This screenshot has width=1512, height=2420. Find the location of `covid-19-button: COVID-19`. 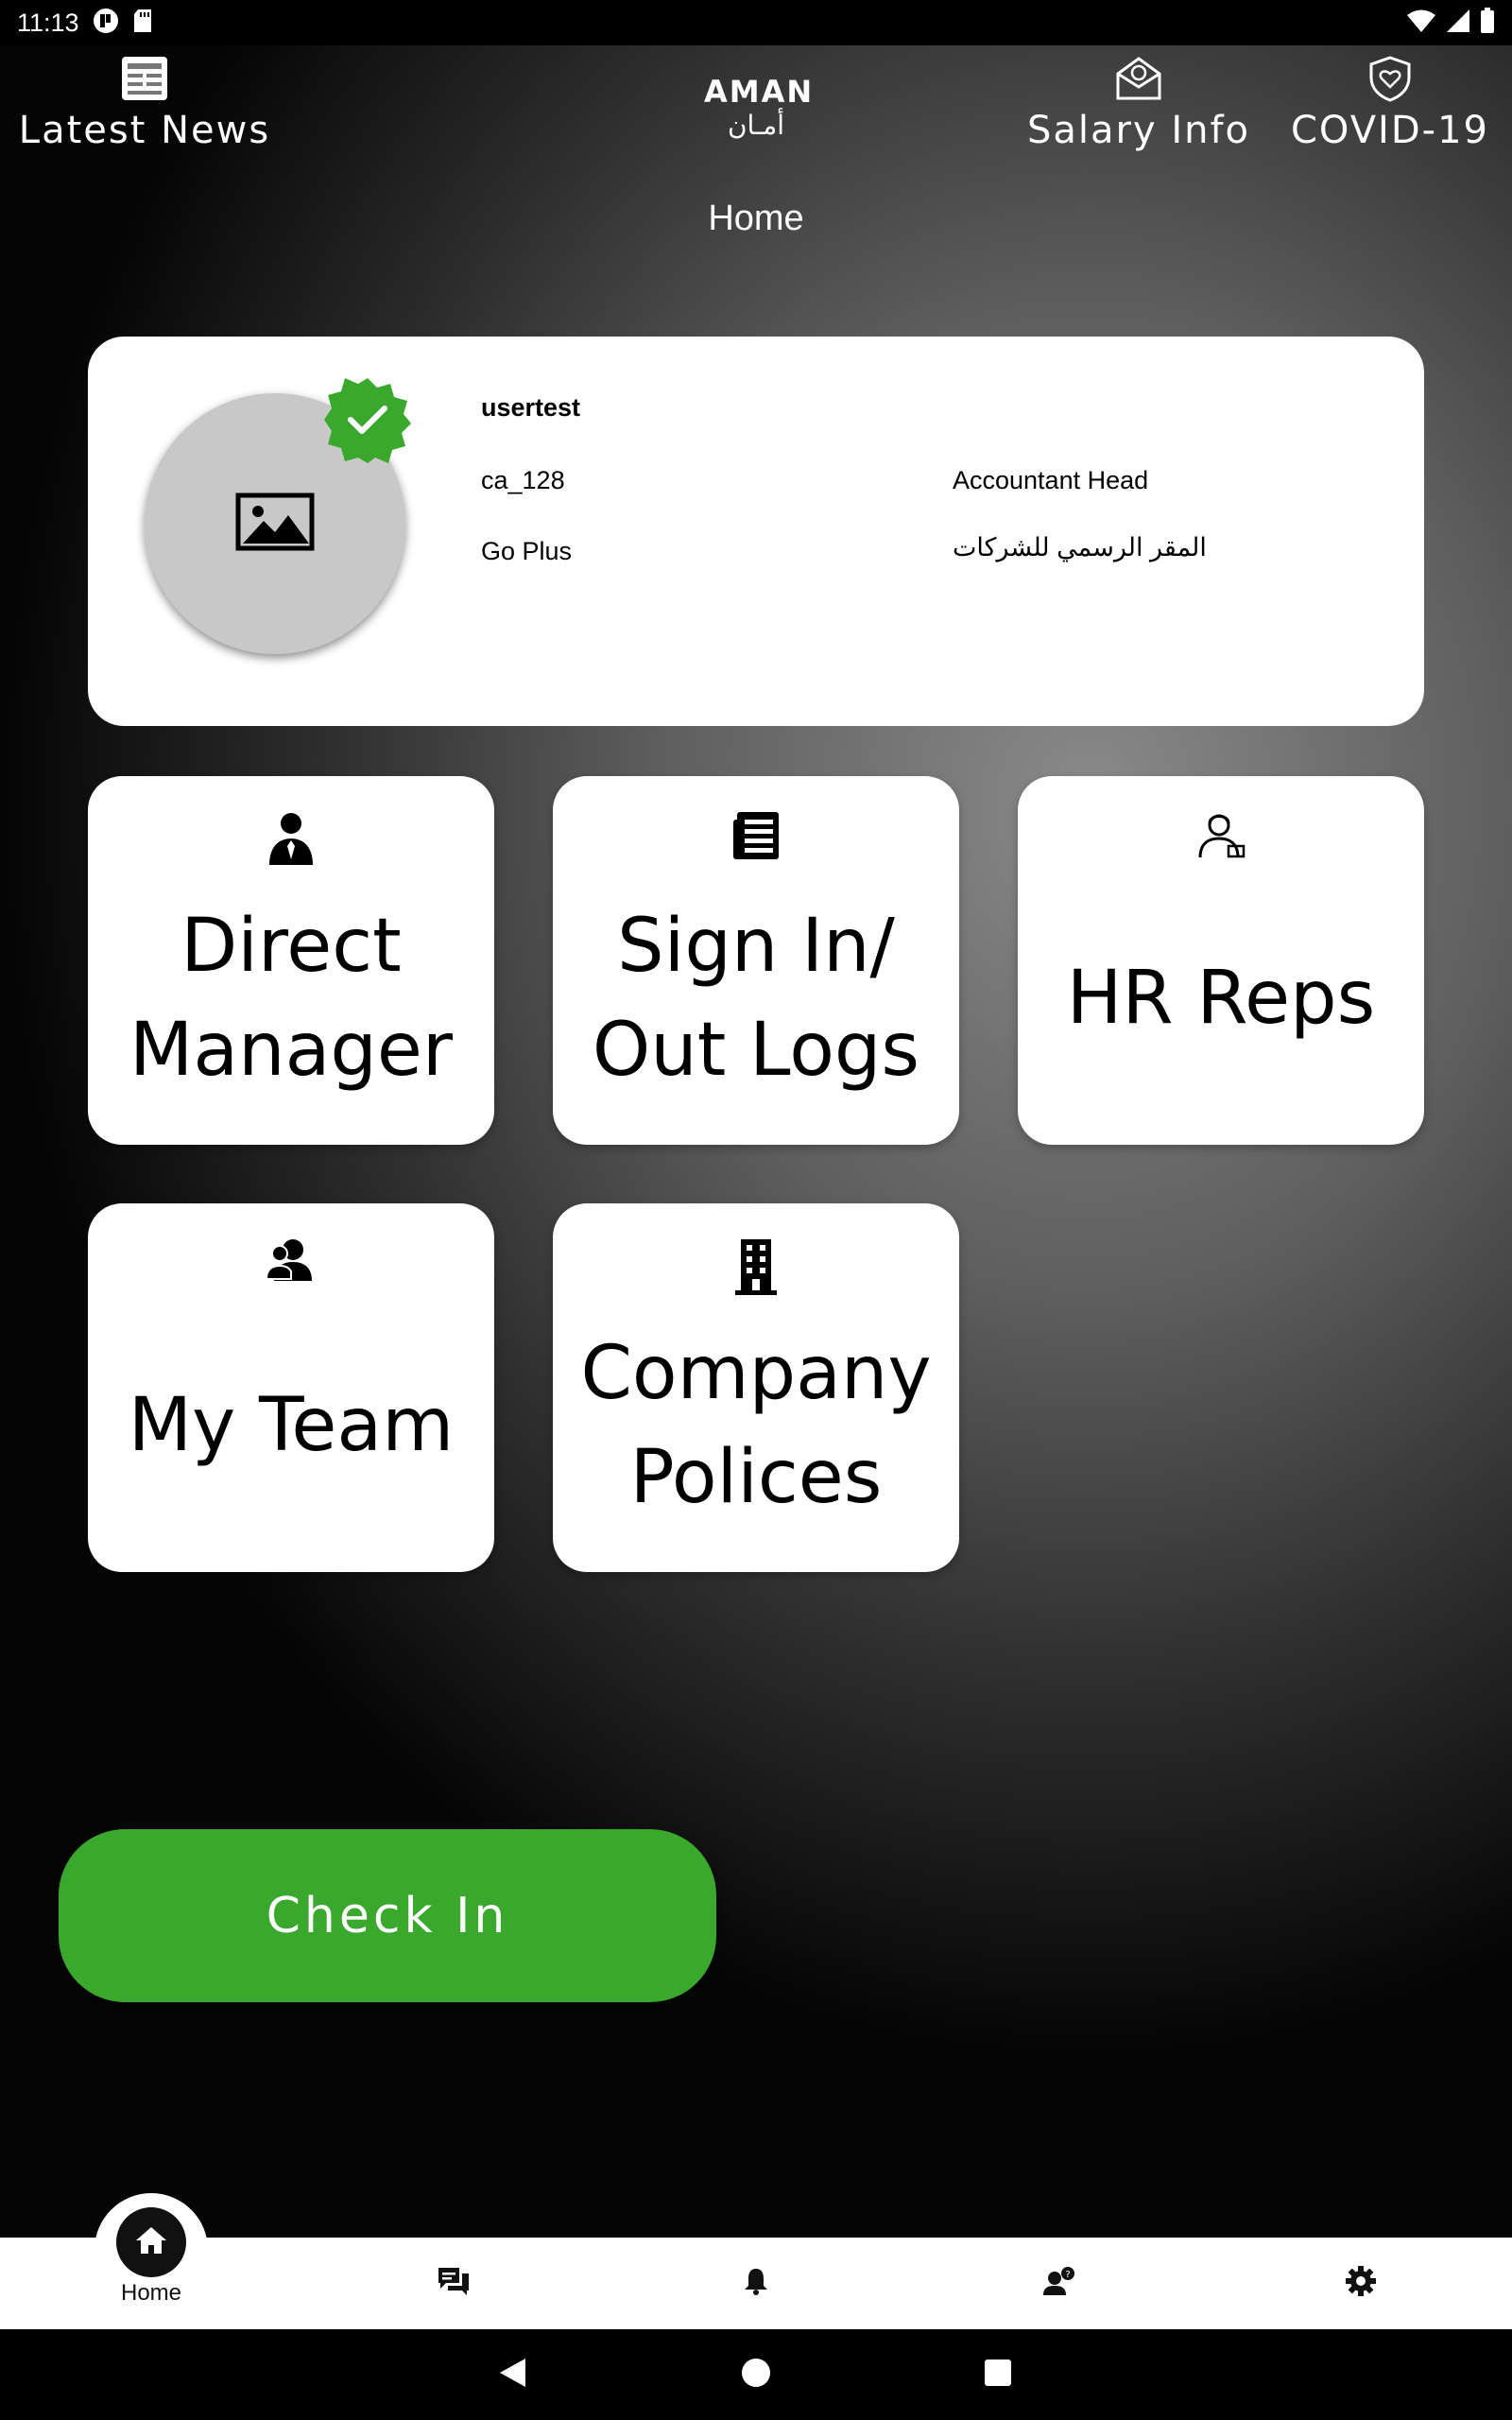

covid-19-button: COVID-19 is located at coordinates (1390, 104).